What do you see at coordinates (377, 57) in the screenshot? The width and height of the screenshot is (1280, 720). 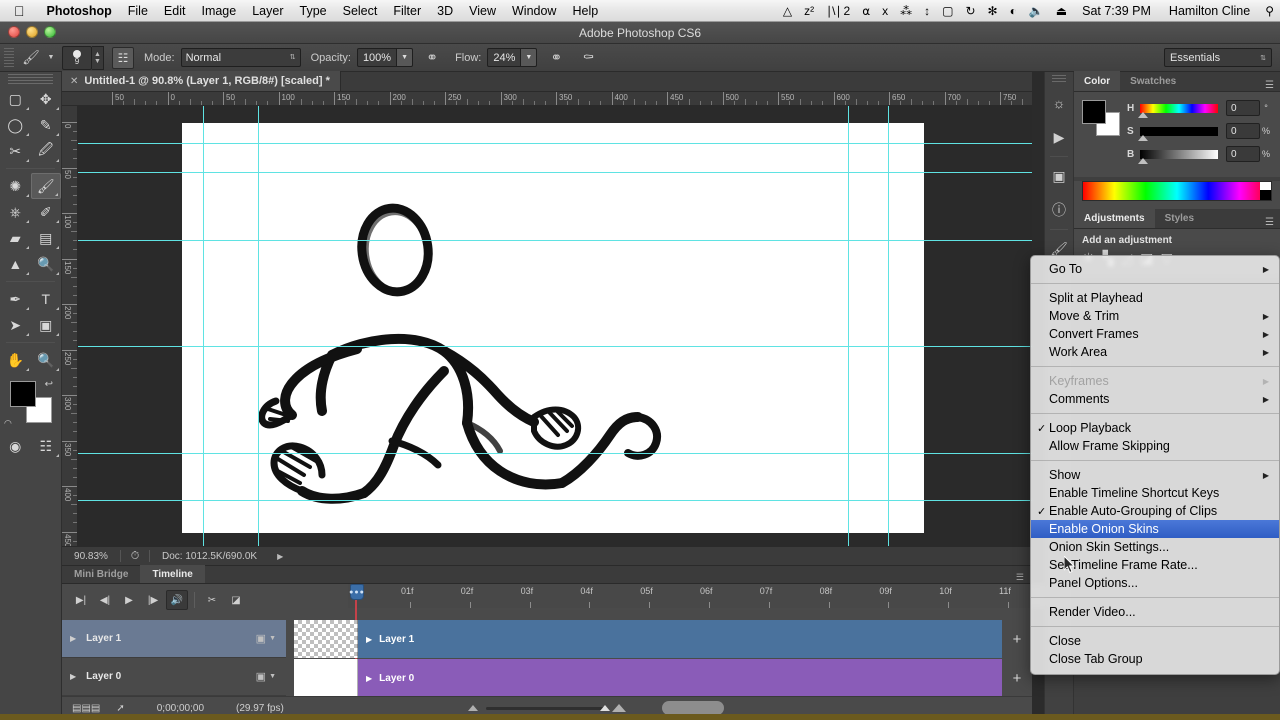 I see `opacity-value: 100%` at bounding box center [377, 57].